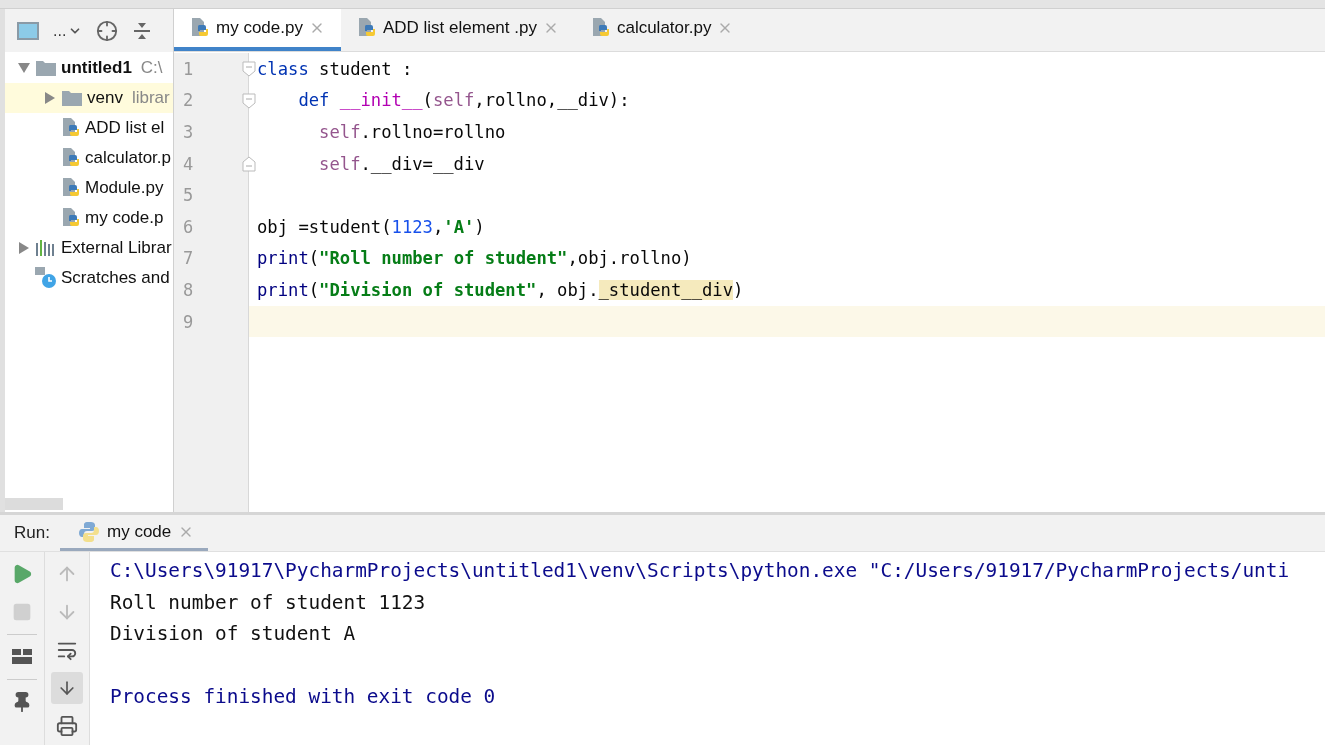  I want to click on console-line: Division of student A, so click(233, 633).